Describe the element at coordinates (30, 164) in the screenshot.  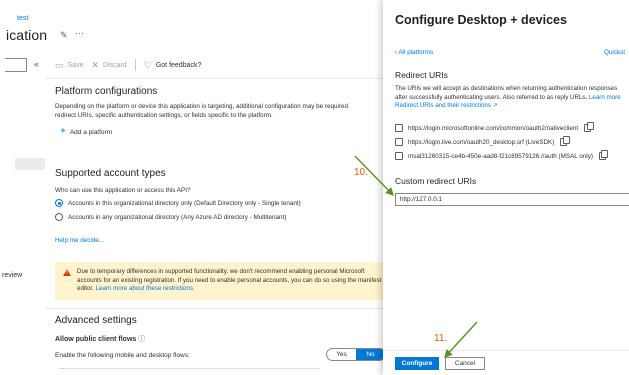
I see `sidebar-placeholder` at that location.